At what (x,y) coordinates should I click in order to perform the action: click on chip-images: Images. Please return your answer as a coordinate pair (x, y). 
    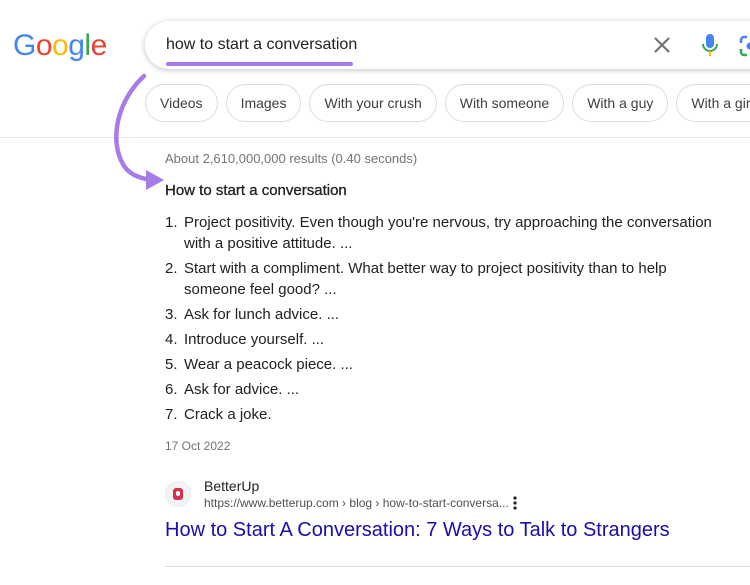
    Looking at the image, I should click on (263, 103).